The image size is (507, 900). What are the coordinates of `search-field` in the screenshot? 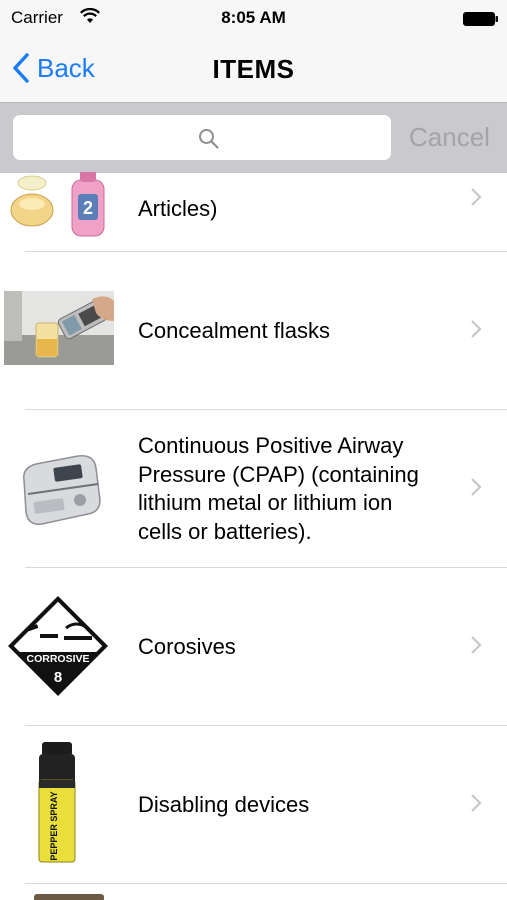 It's located at (204, 138).